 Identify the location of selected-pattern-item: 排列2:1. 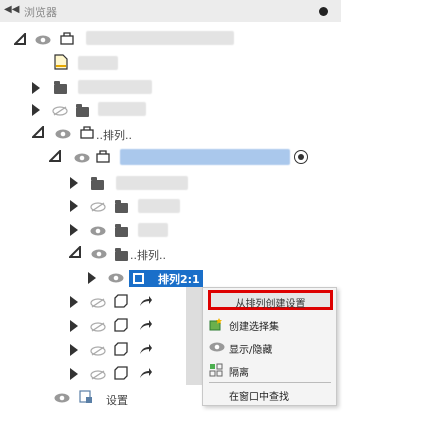
(166, 278).